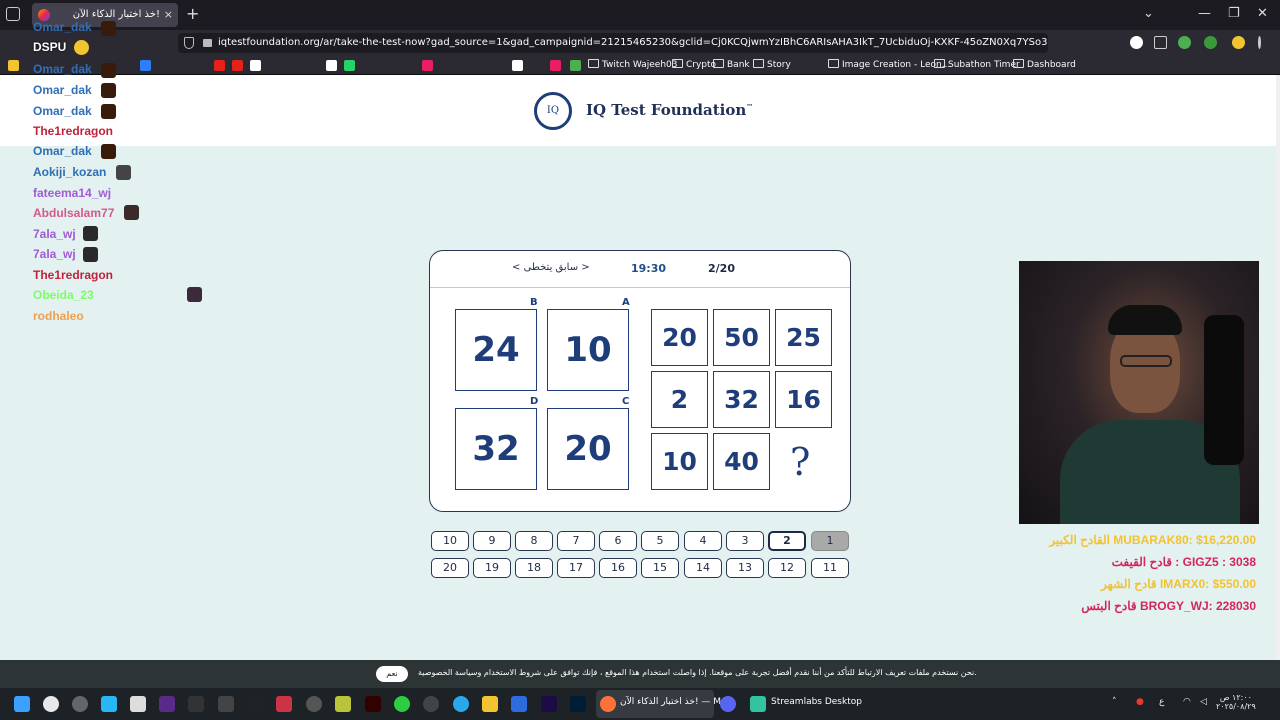 The height and width of the screenshot is (720, 1280). Describe the element at coordinates (284, 704) in the screenshot. I see `media-icon` at that location.